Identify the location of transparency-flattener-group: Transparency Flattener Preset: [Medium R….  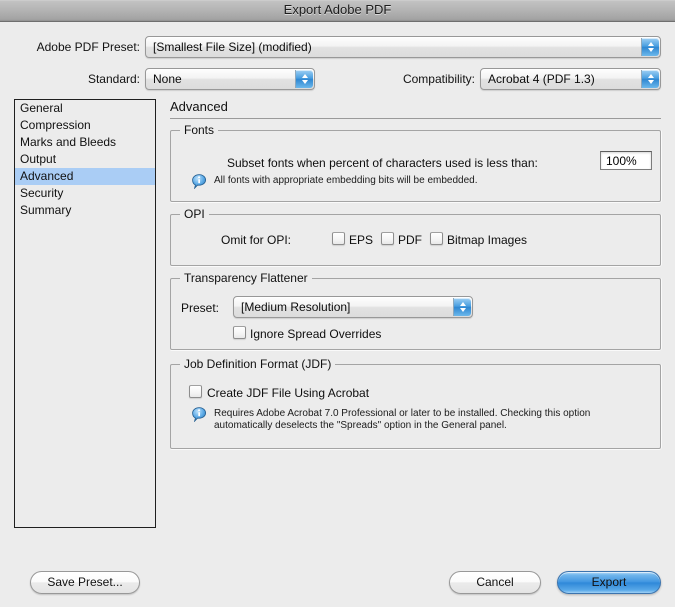
(415, 310).